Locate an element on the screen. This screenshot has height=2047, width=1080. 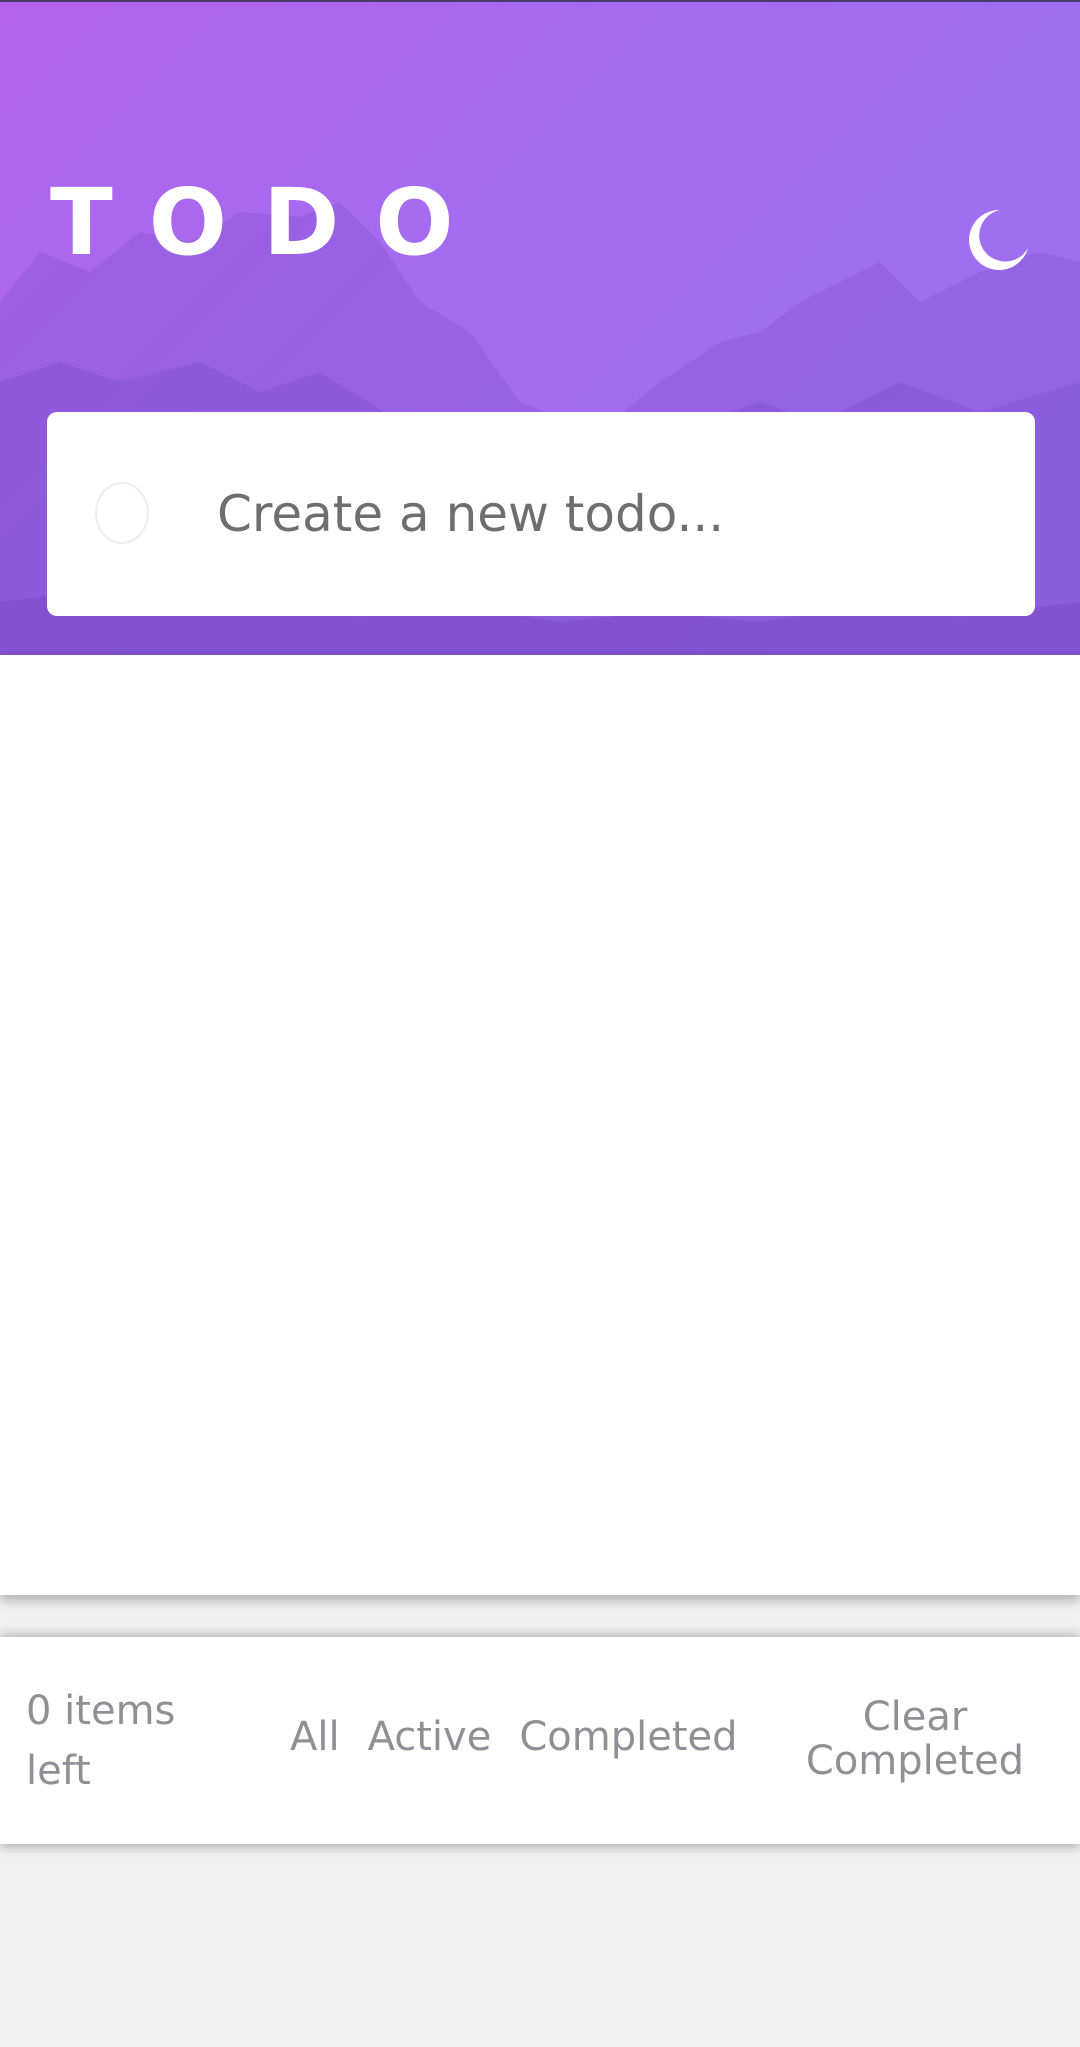
new-todo-card is located at coordinates (541, 514).